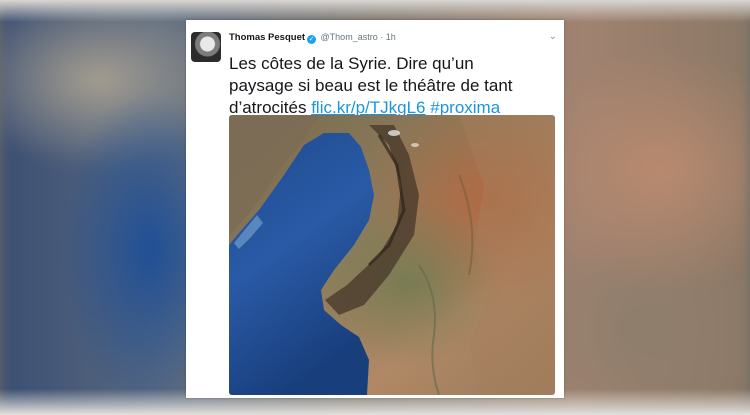  What do you see at coordinates (206, 47) in the screenshot?
I see `avatar` at bounding box center [206, 47].